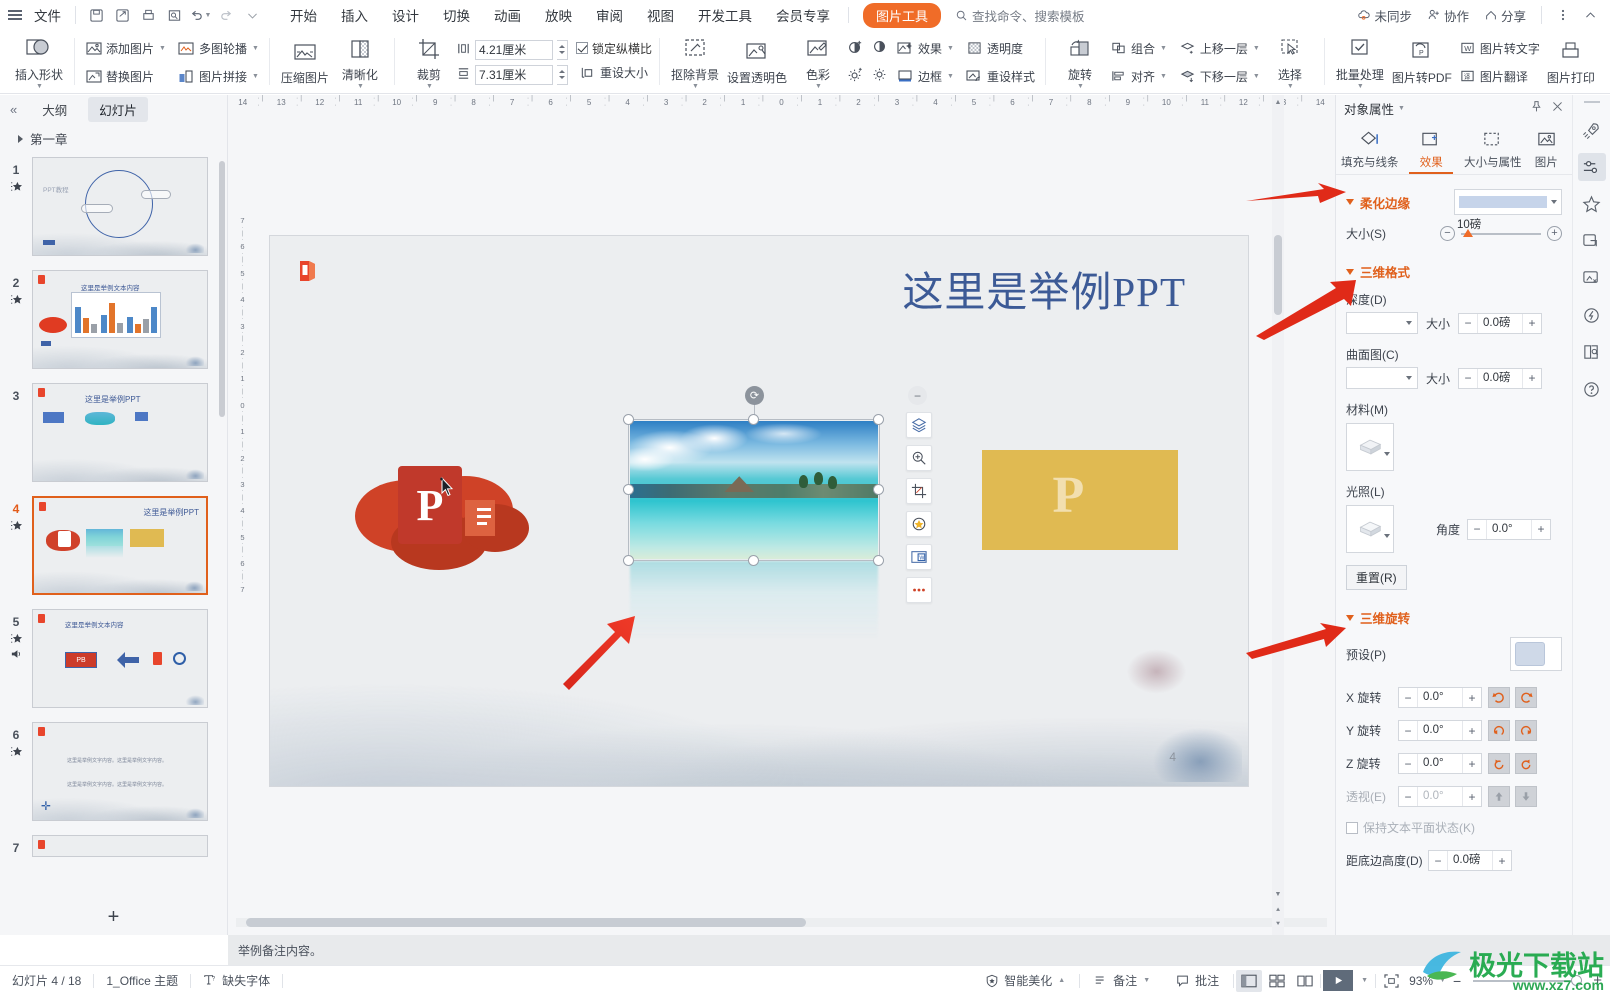  I want to click on play-slideshow-button, so click(1338, 980).